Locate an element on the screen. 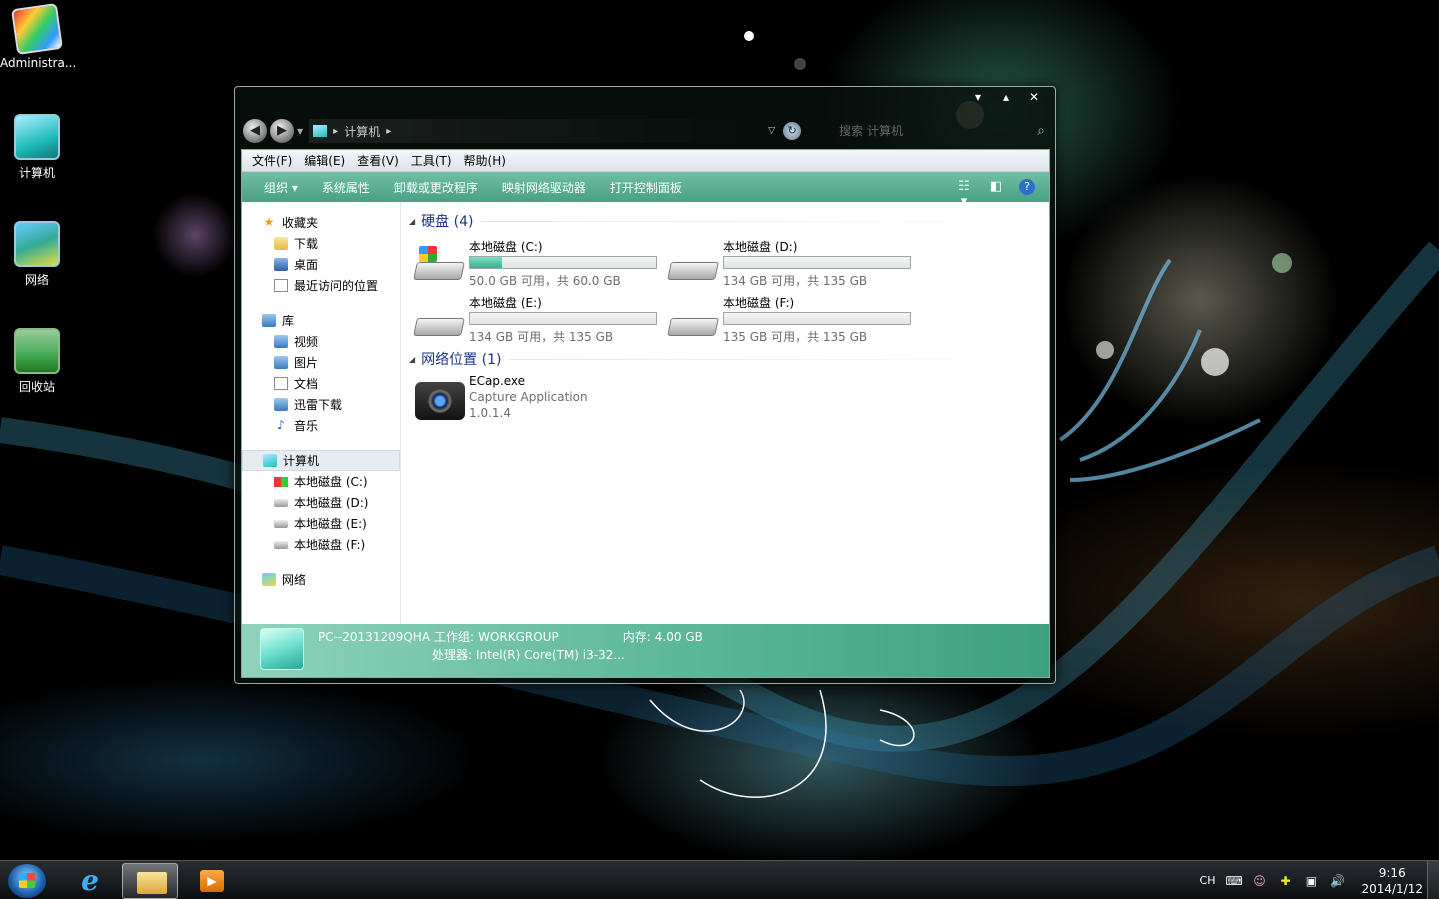  change-view-icon: ☷ ▾ is located at coordinates (964, 194).